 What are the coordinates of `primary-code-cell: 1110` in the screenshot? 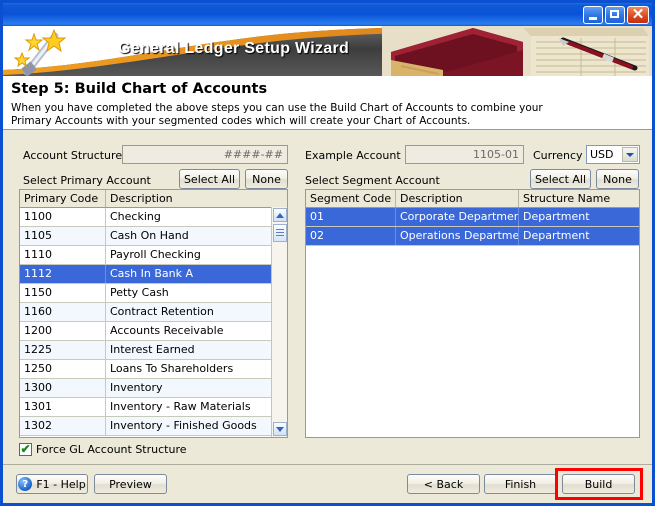 It's located at (63, 255).